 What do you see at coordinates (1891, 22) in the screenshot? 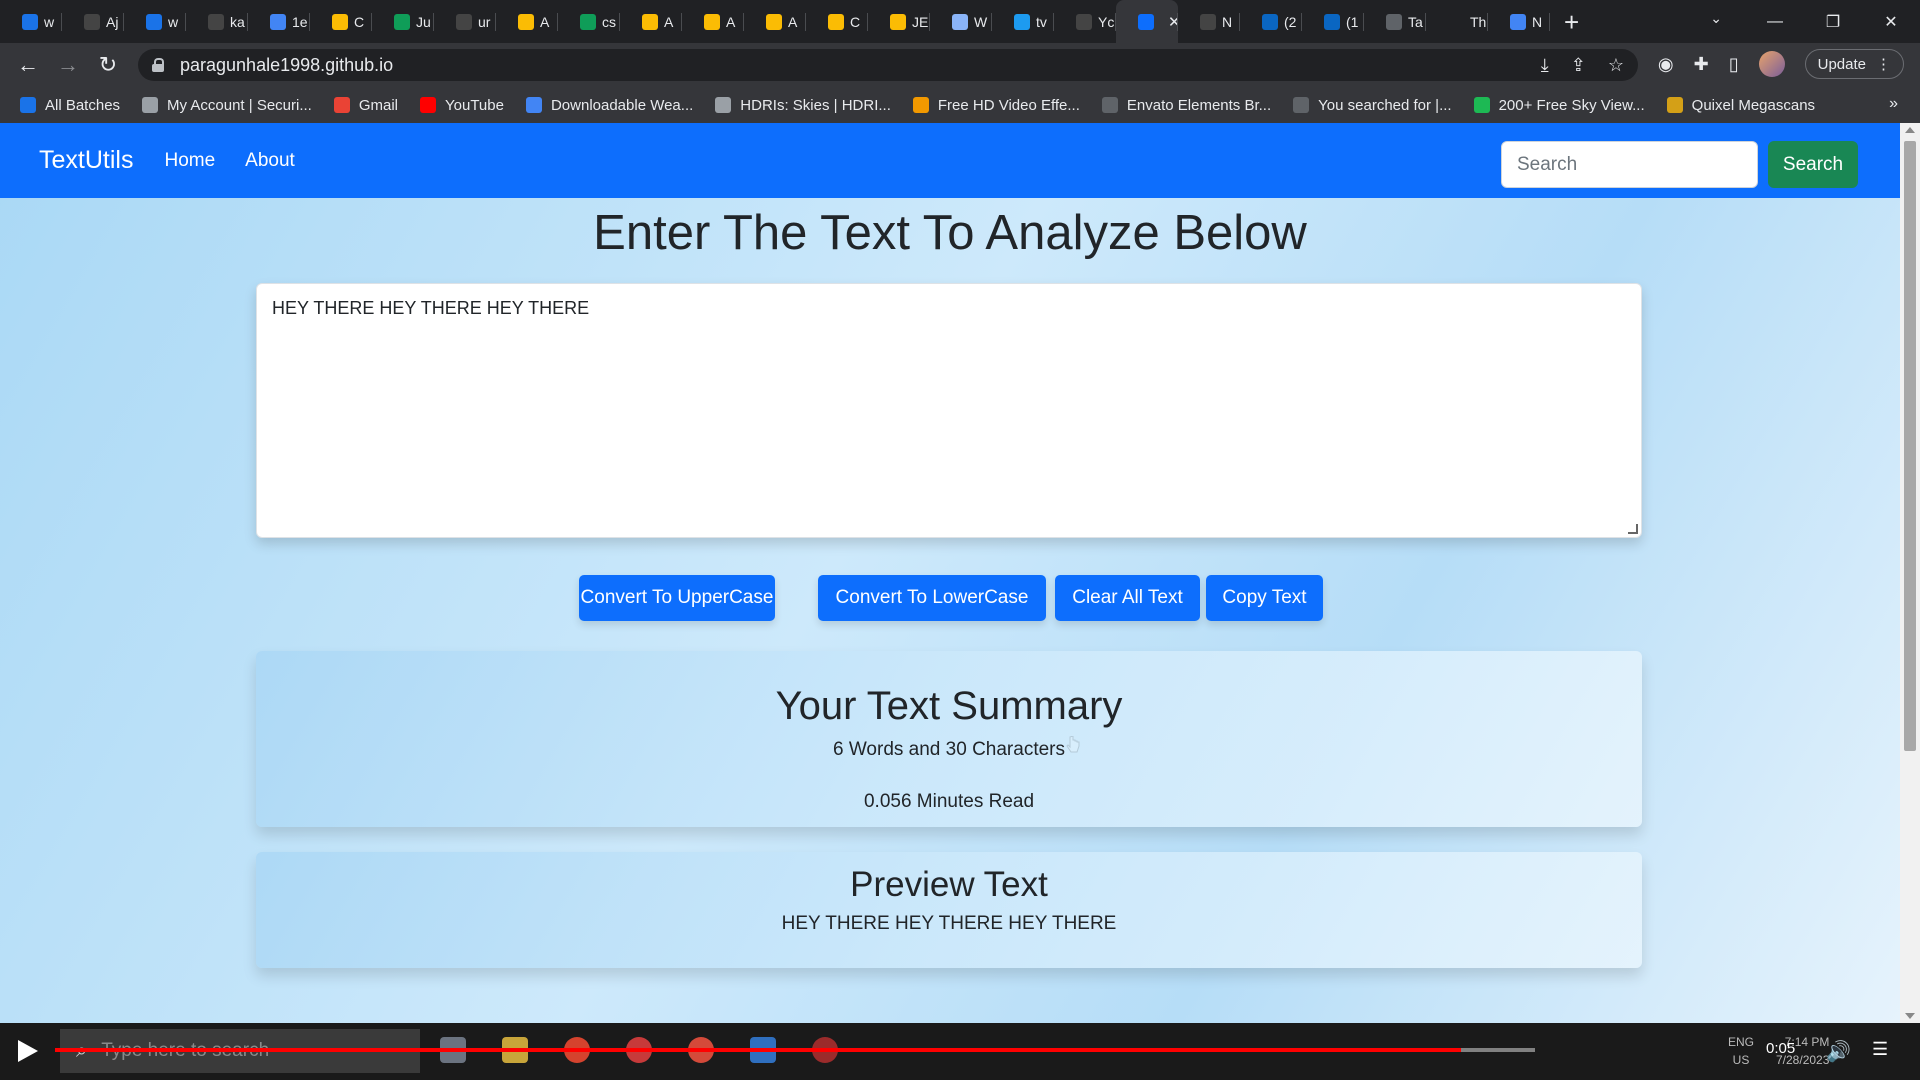
I see `close-window-icon: ✕` at bounding box center [1891, 22].